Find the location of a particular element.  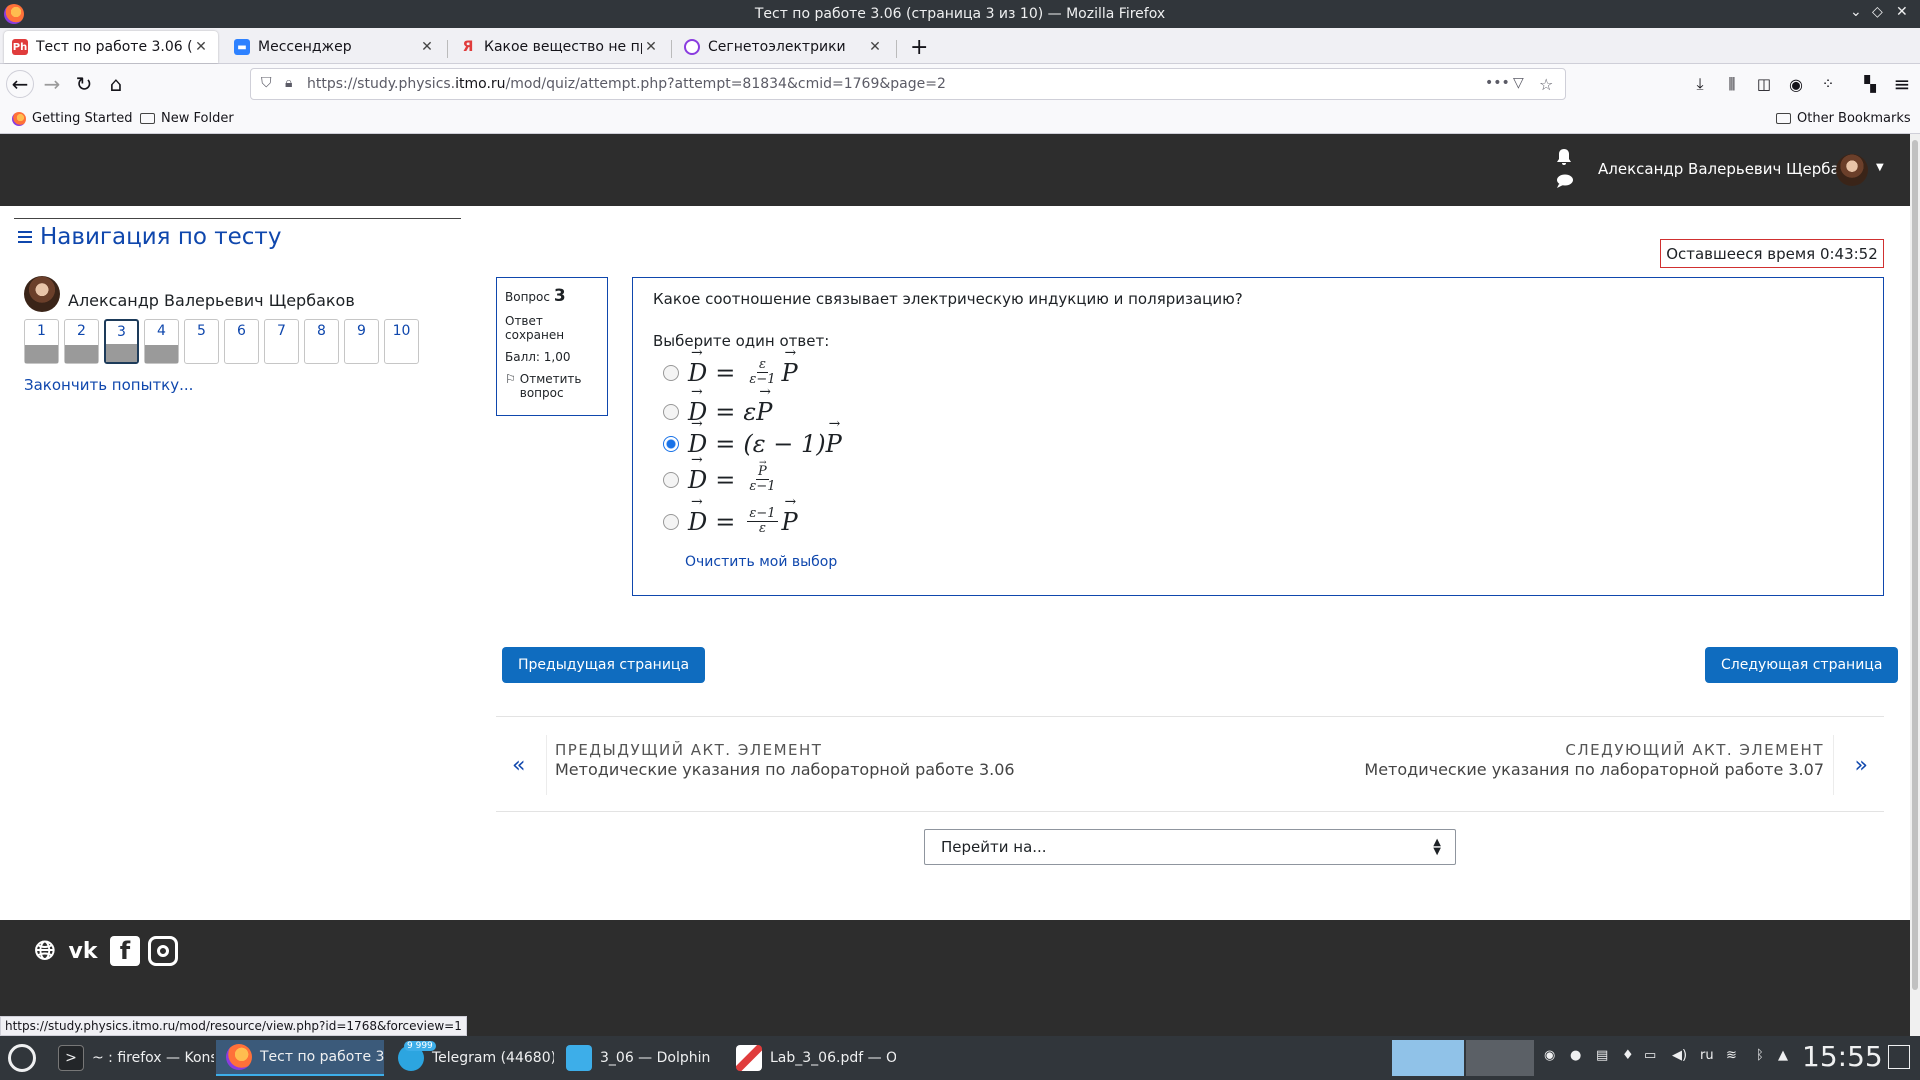

network-status-icon: ● is located at coordinates (1575, 1055).